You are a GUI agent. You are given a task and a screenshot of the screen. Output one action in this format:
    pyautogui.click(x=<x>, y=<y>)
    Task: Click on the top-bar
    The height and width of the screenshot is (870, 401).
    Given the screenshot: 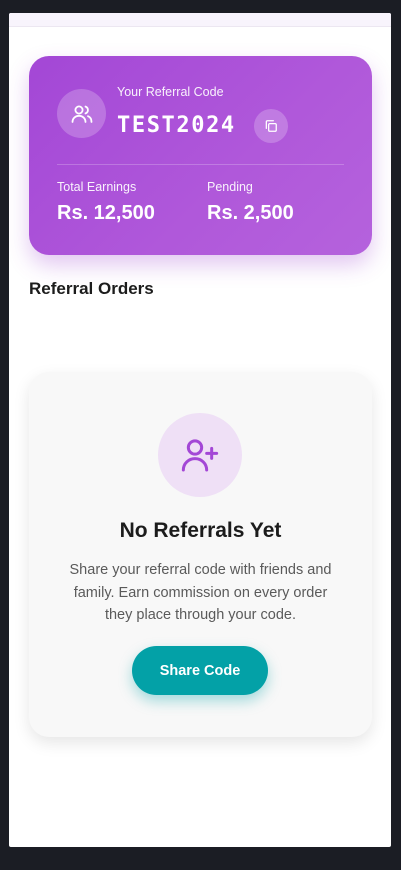 What is the action you would take?
    pyautogui.click(x=200, y=20)
    